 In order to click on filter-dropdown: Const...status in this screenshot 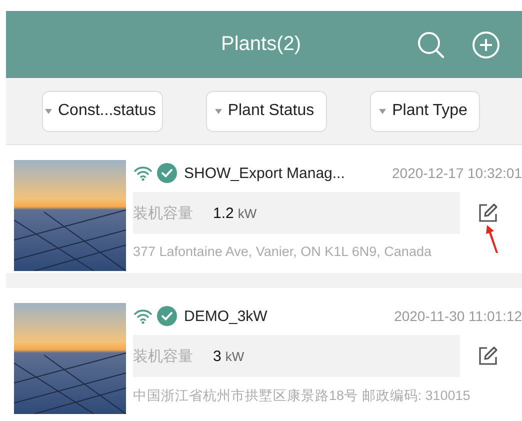, I will do `click(102, 111)`.